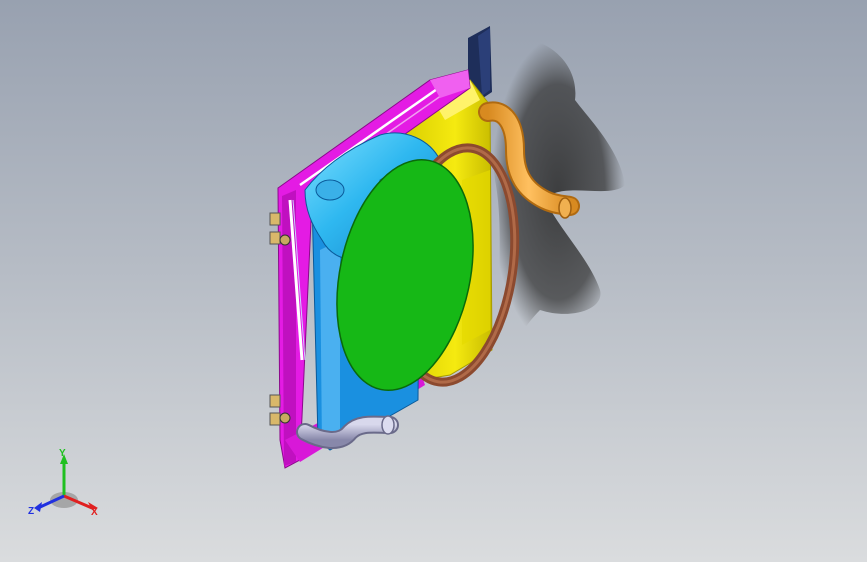 The width and height of the screenshot is (867, 562). I want to click on x-axis-label: X, so click(94, 512).